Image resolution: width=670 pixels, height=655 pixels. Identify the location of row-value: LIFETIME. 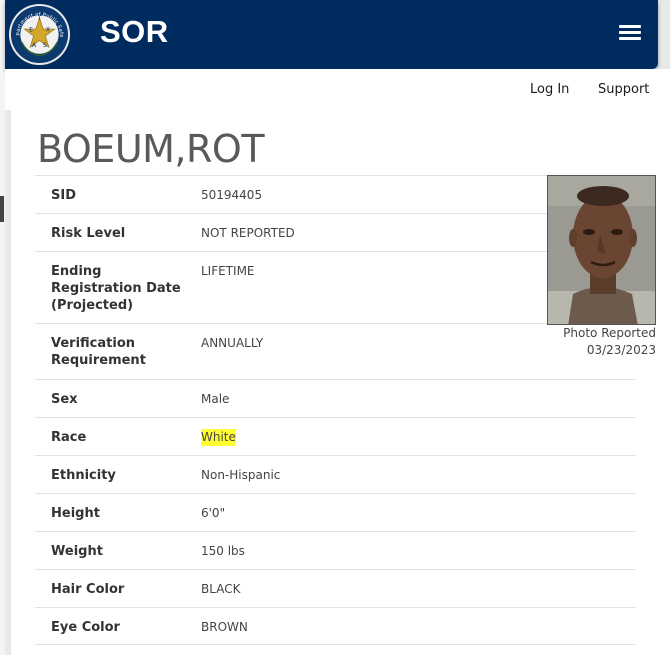
(228, 271).